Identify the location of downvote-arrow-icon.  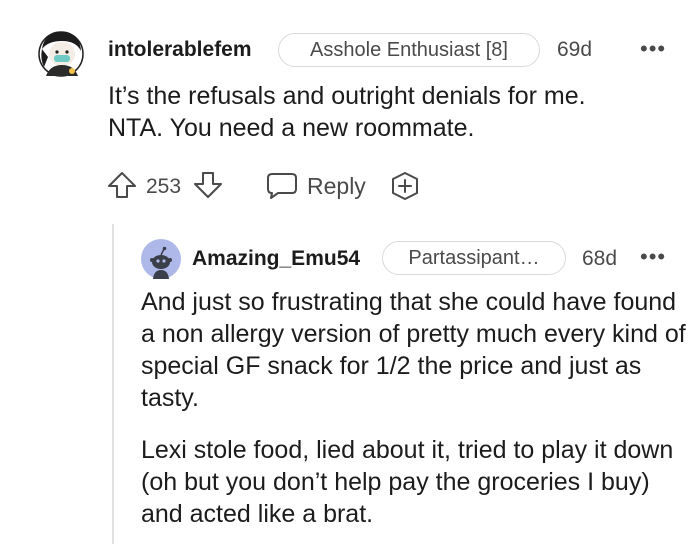
(208, 185).